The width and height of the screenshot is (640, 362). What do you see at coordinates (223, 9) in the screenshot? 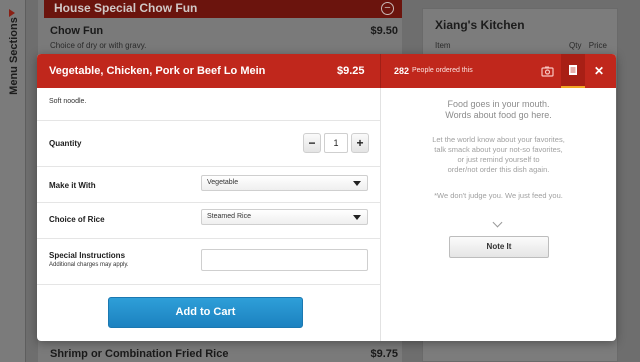
I see `section-header: House Special Chow Fun −` at bounding box center [223, 9].